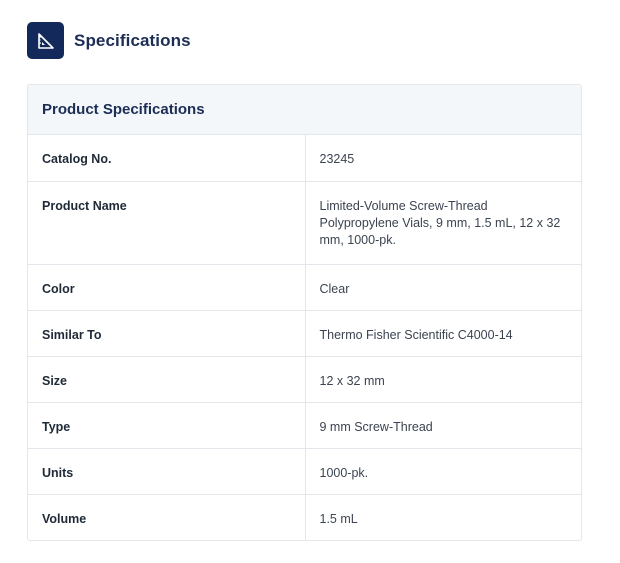  I want to click on spec-label: Similar To, so click(167, 333).